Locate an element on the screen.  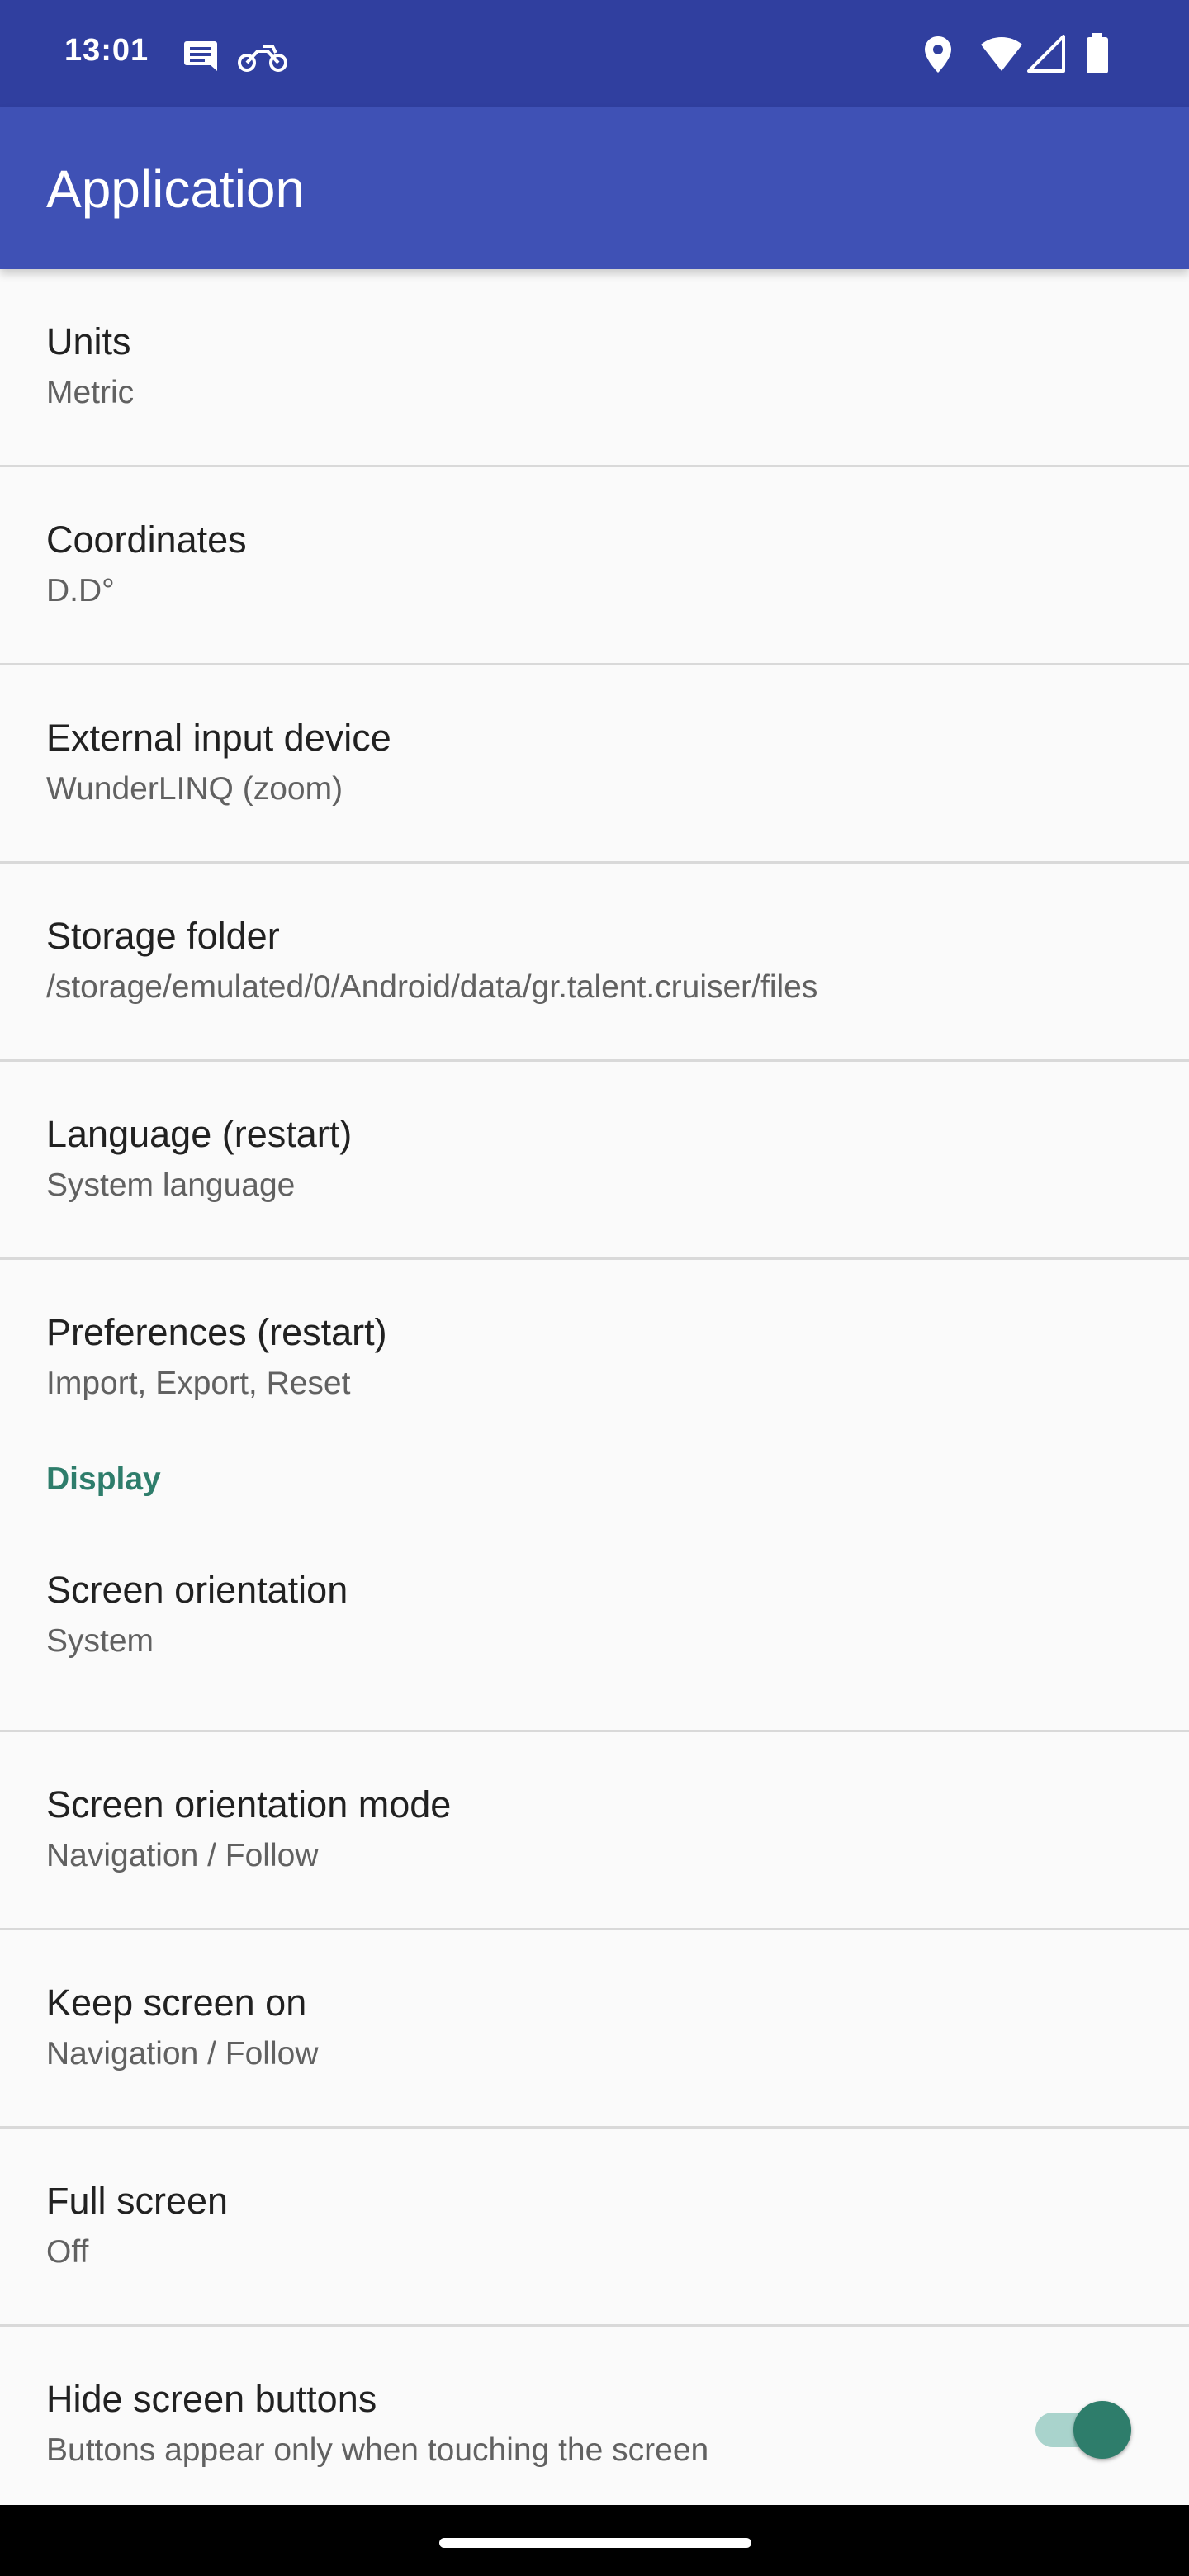
page-title: Application is located at coordinates (176, 189).